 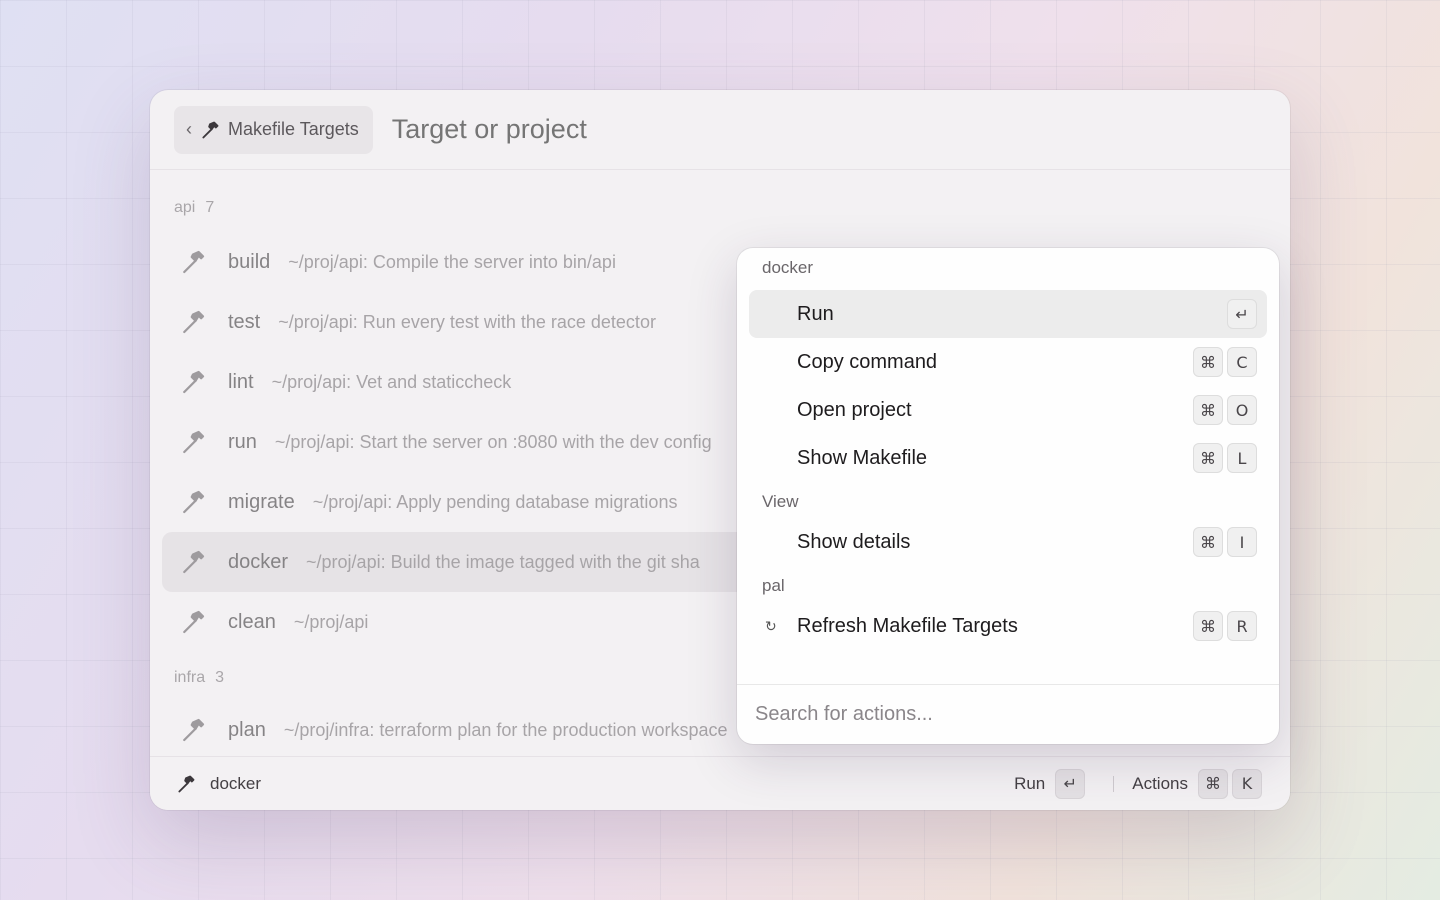 What do you see at coordinates (1114, 783) in the screenshot?
I see `footer-divider` at bounding box center [1114, 783].